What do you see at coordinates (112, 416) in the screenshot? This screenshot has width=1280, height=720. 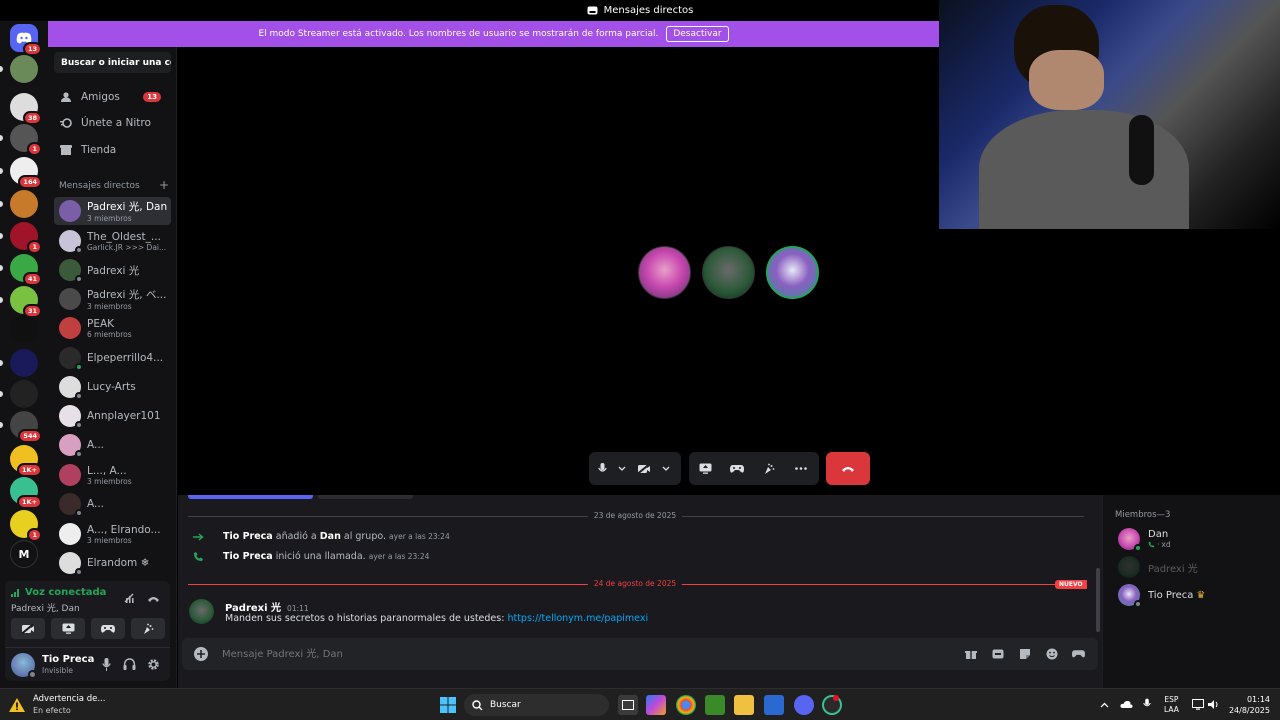 I see `dm-item: Annplayer101` at bounding box center [112, 416].